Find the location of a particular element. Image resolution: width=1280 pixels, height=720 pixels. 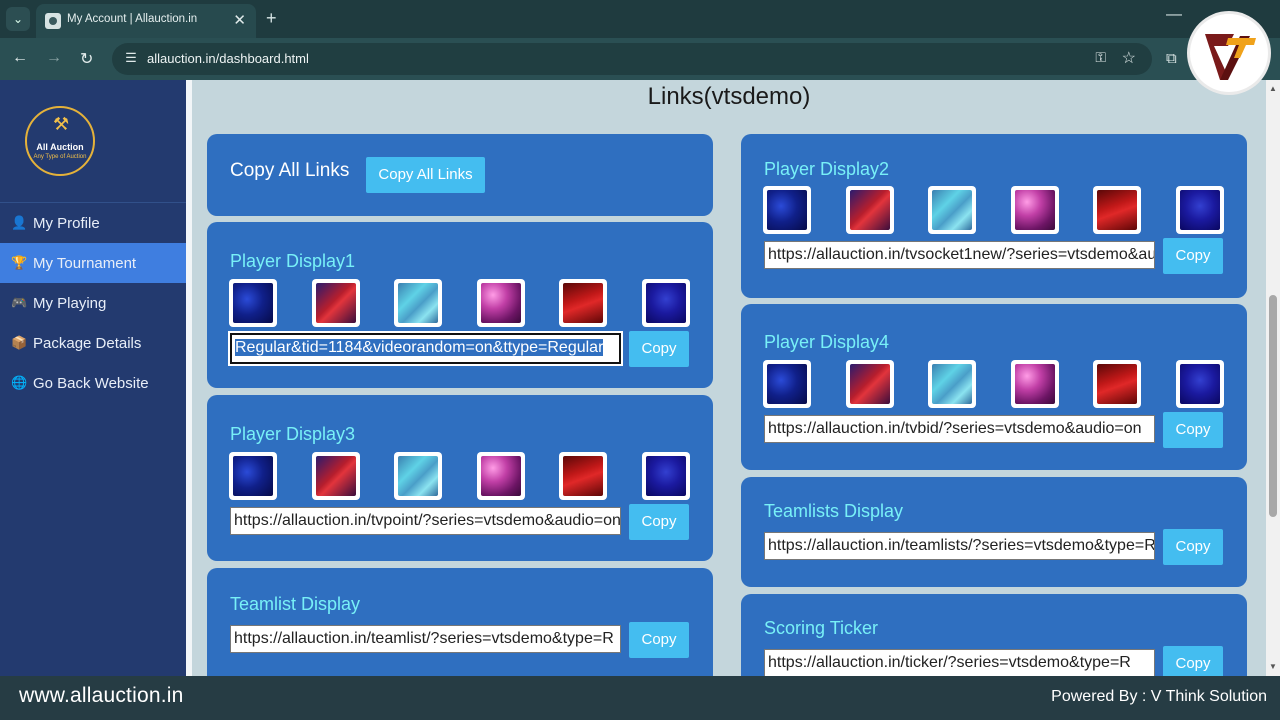

card-title: Teamlist Display is located at coordinates (295, 604).